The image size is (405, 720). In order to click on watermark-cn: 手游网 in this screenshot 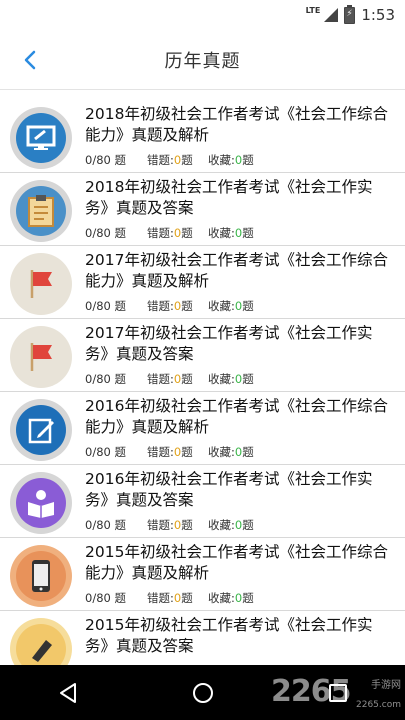, I will do `click(386, 685)`.